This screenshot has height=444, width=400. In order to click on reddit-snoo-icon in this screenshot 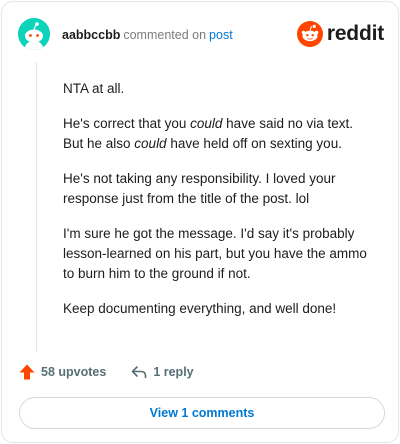, I will do `click(309, 34)`.